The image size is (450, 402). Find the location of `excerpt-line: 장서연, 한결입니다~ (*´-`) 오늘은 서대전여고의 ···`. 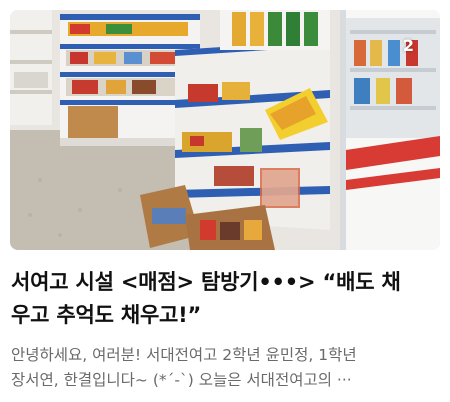

excerpt-line: 장서연, 한결입니다~ (*´-`) 오늘은 서대전여고의 ··· is located at coordinates (181, 380).